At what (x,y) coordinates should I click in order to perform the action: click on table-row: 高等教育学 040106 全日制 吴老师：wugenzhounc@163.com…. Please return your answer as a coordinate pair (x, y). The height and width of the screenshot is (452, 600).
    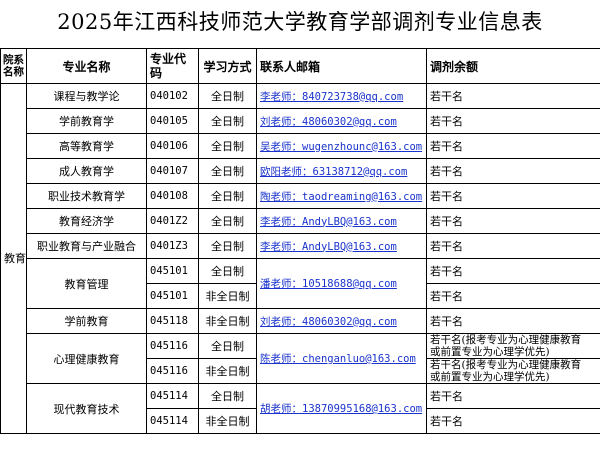
    Looking at the image, I should click on (300, 146).